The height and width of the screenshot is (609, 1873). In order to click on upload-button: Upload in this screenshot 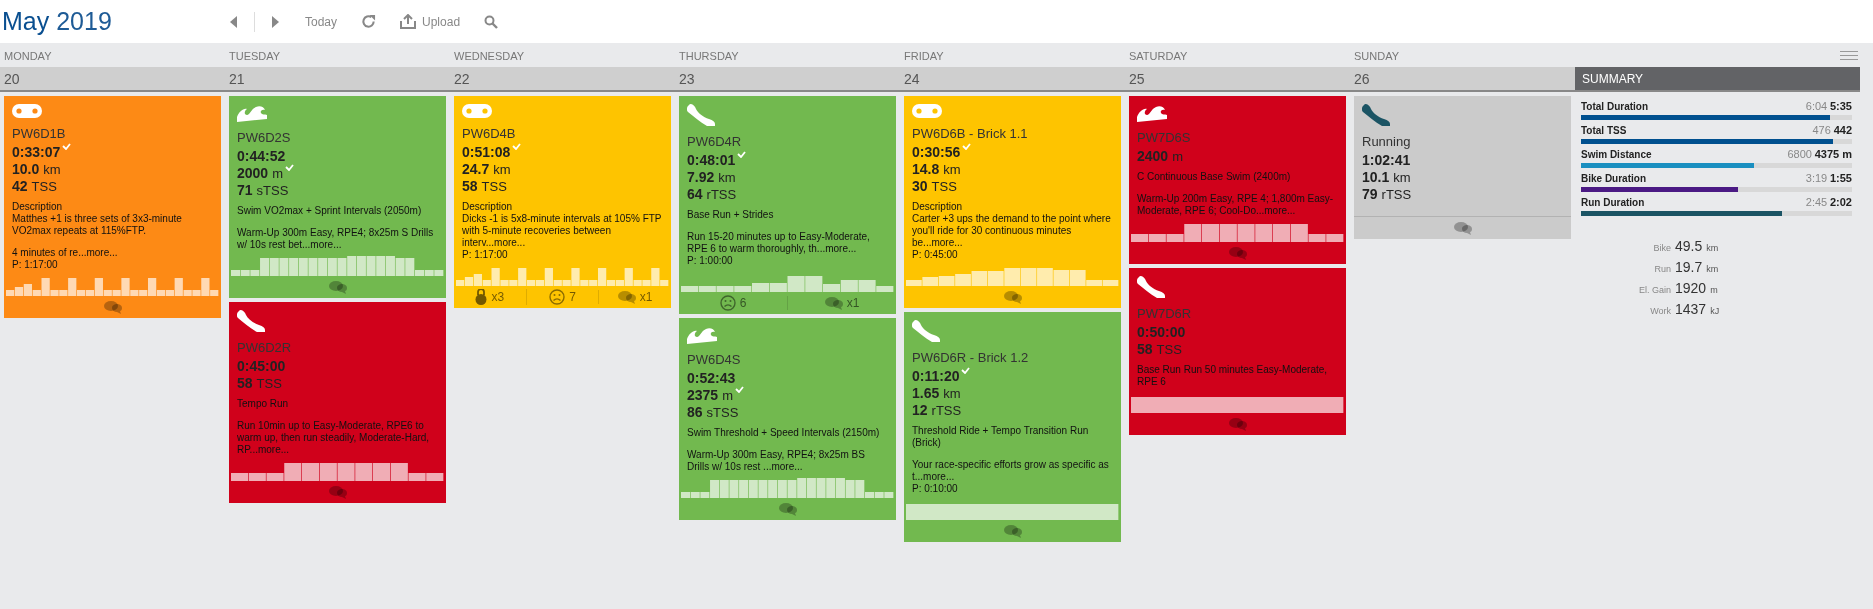, I will do `click(430, 21)`.